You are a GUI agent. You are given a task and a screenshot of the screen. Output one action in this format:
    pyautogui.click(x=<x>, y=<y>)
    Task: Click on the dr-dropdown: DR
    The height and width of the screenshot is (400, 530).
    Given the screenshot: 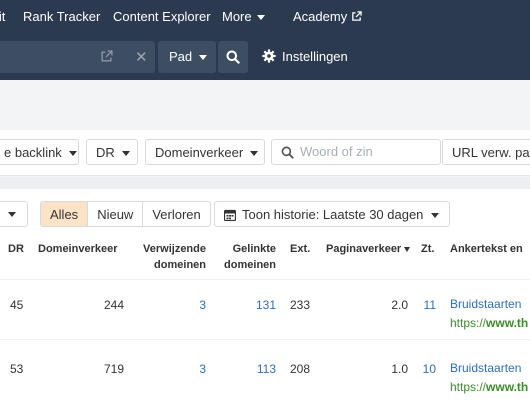 What is the action you would take?
    pyautogui.click(x=112, y=152)
    